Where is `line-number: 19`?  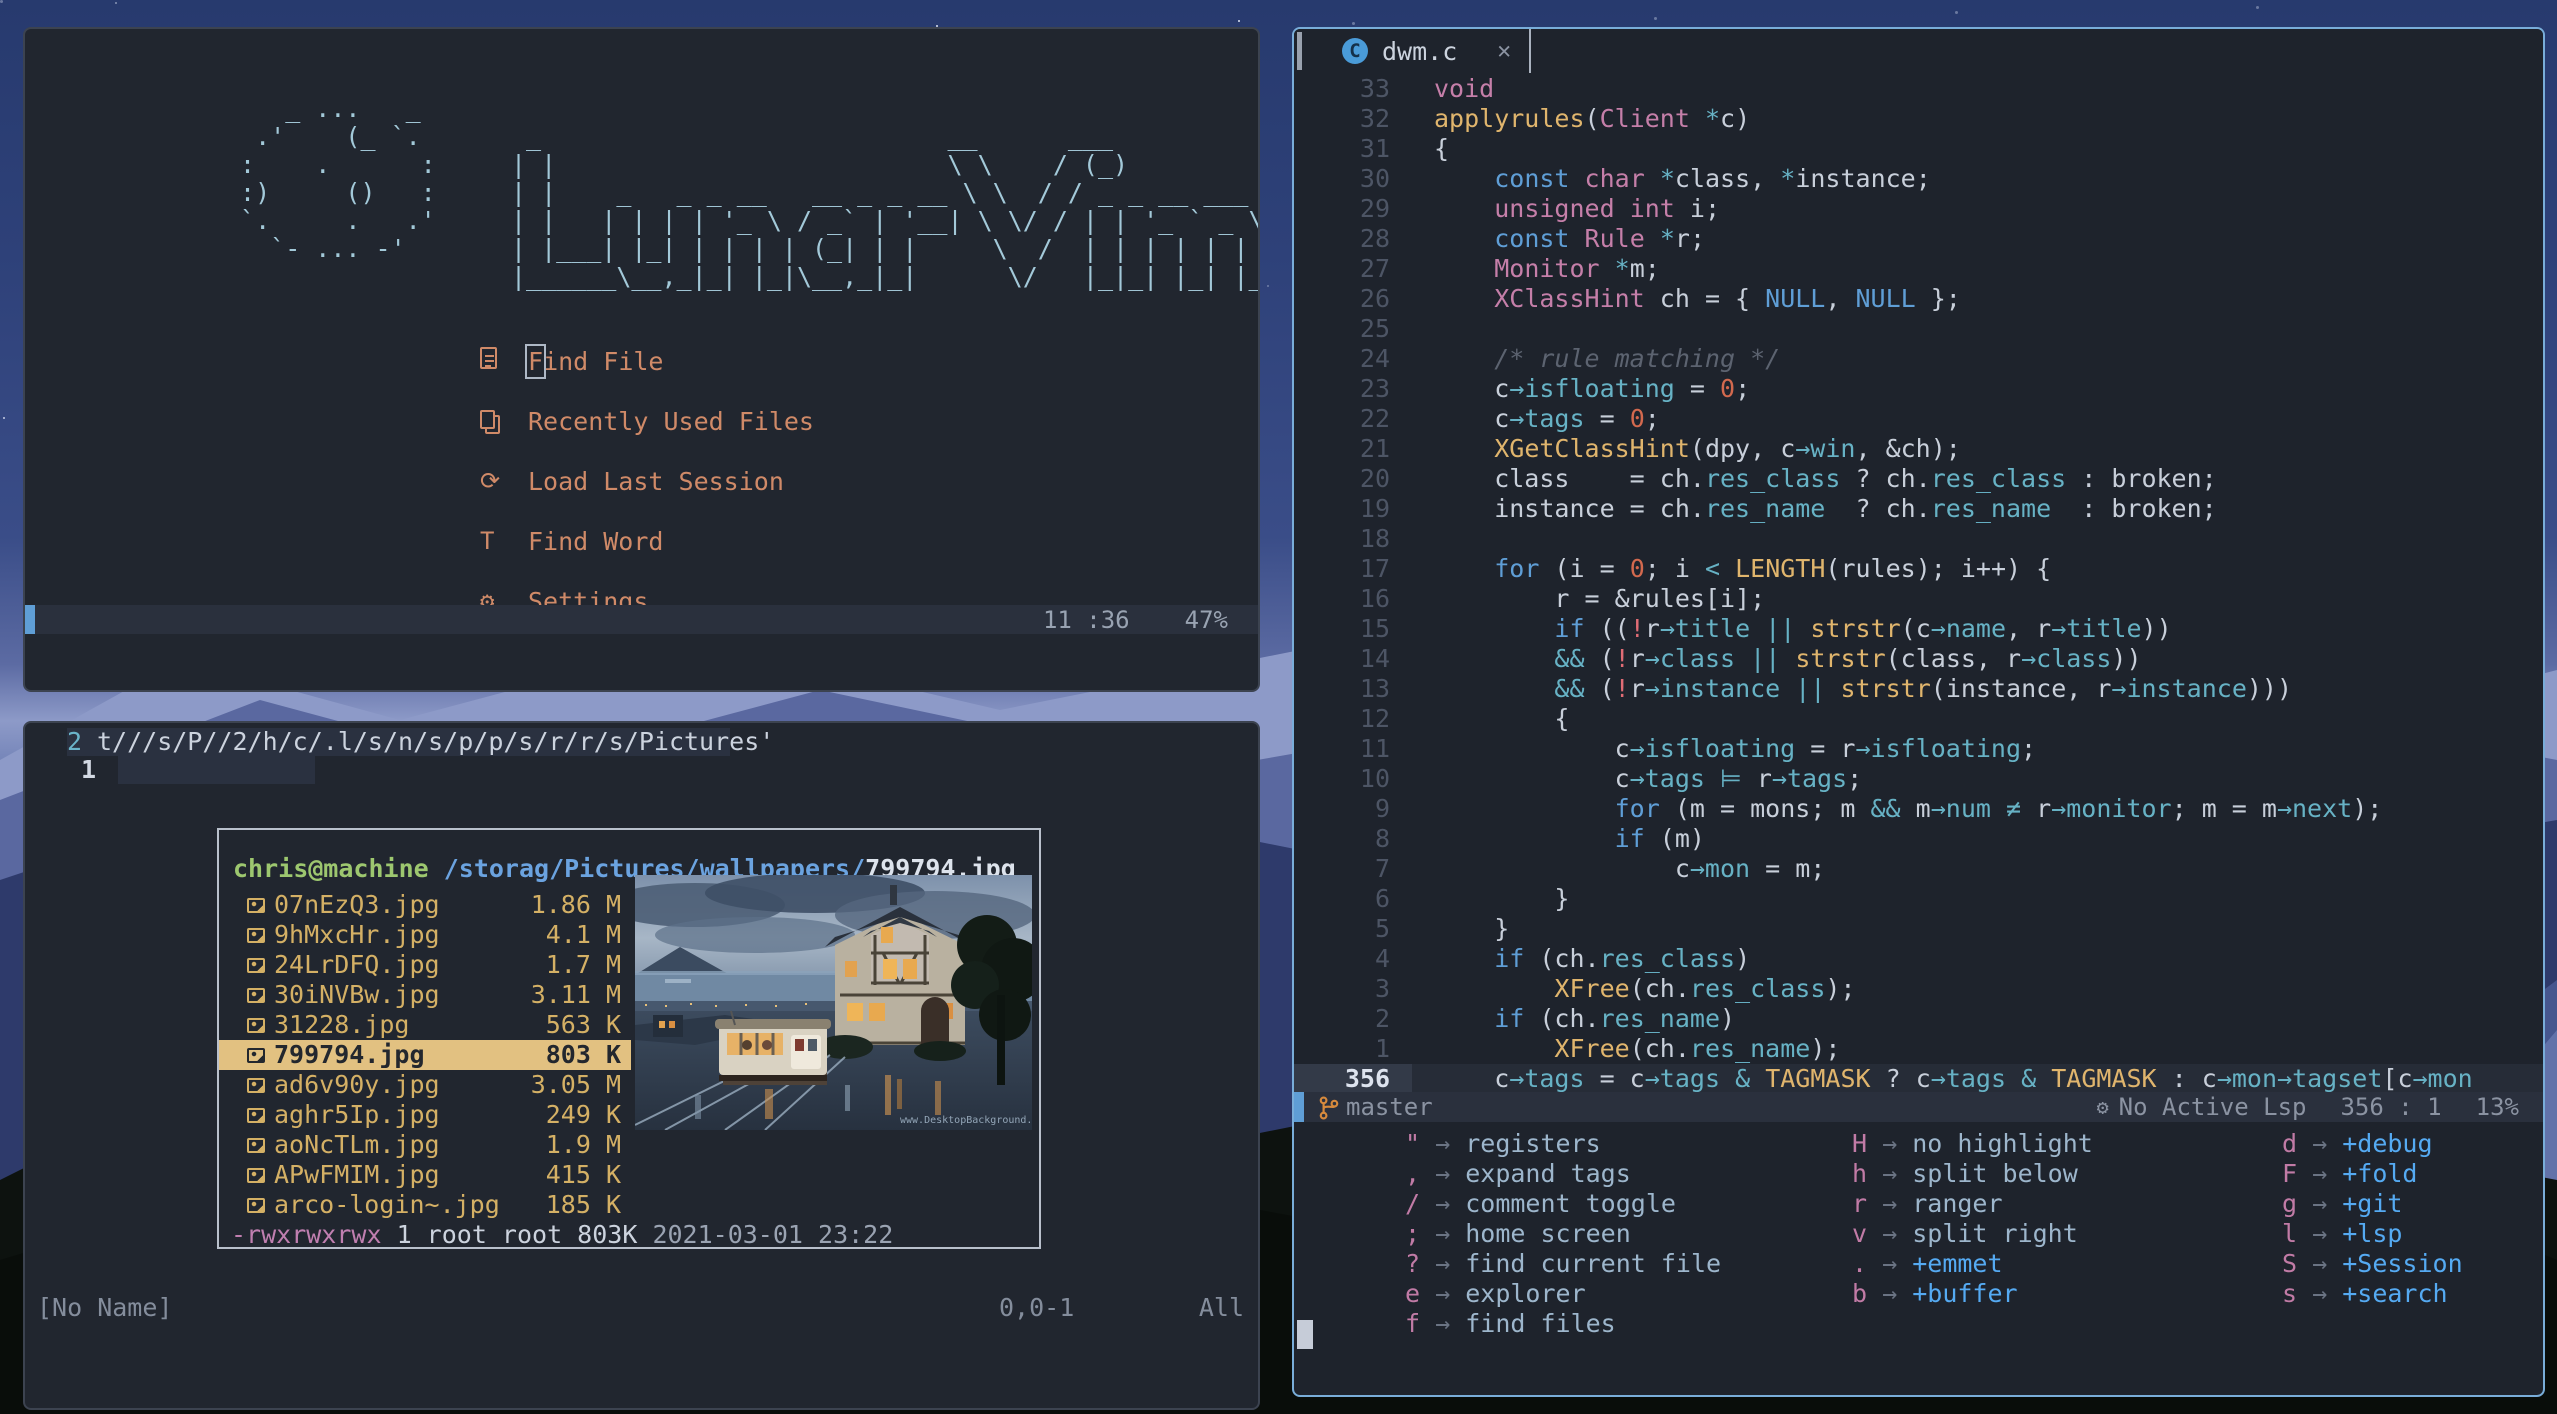
line-number: 19 is located at coordinates (1374, 508).